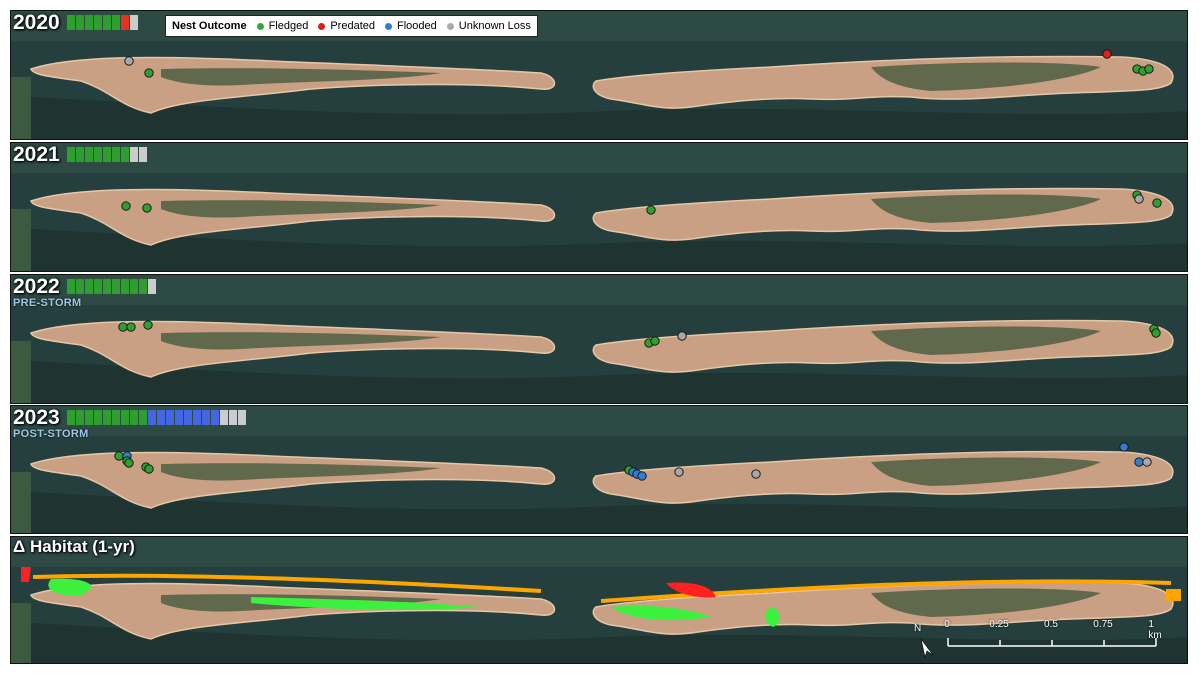 Image resolution: width=1200 pixels, height=675 pixels. Describe the element at coordinates (107, 154) in the screenshot. I see `nest-tally-2021` at that location.